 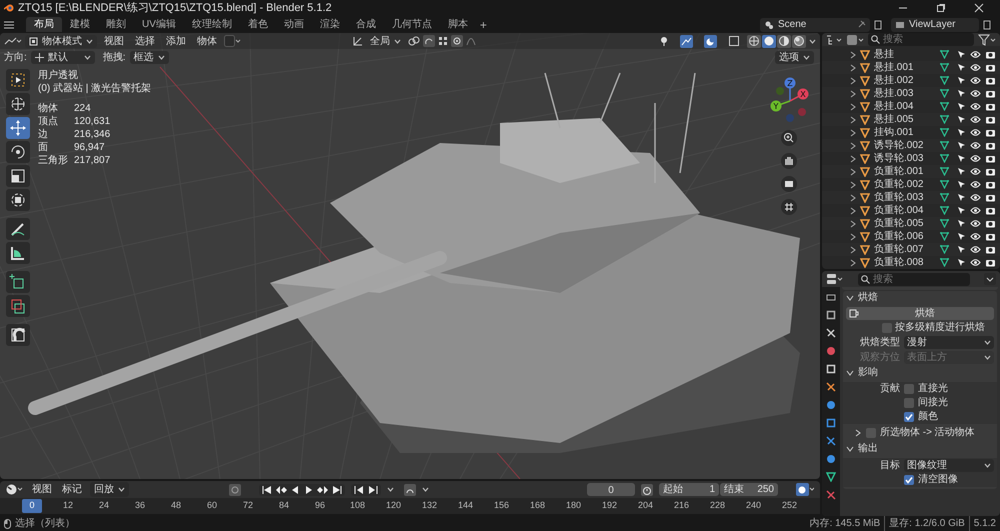 What do you see at coordinates (905, 54) in the screenshot?
I see `object-name: 悬挂` at bounding box center [905, 54].